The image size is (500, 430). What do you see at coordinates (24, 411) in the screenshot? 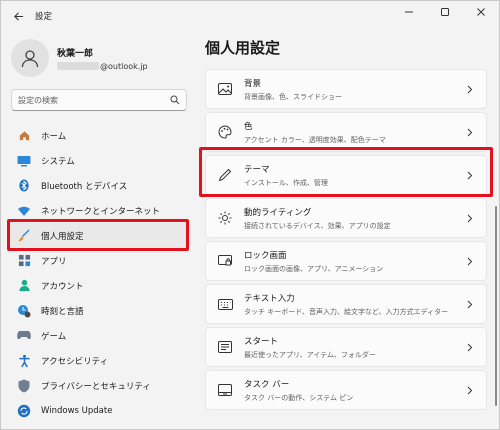
I see `update-icon` at bounding box center [24, 411].